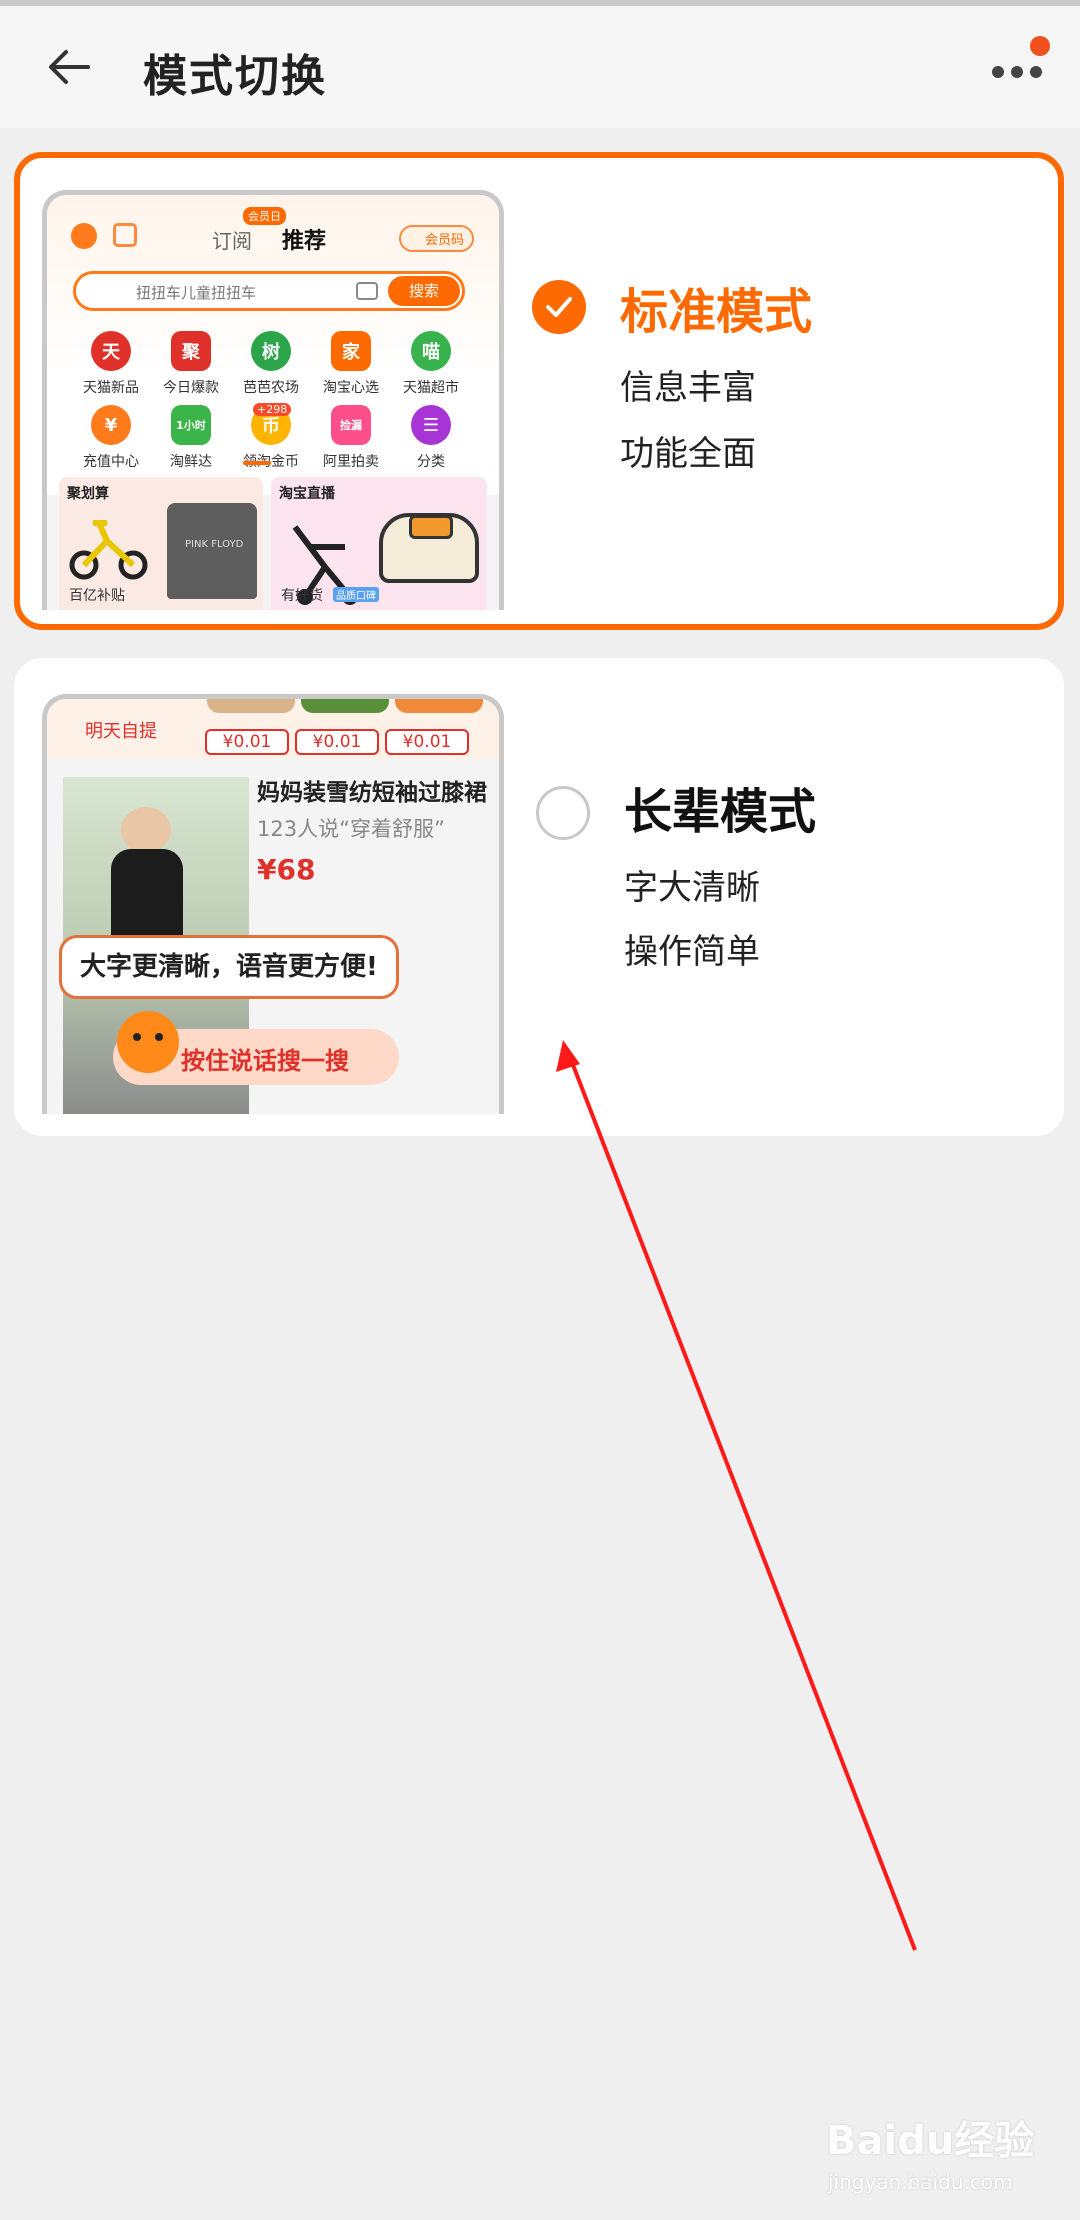  Describe the element at coordinates (367, 291) in the screenshot. I see `camera-icon` at that location.